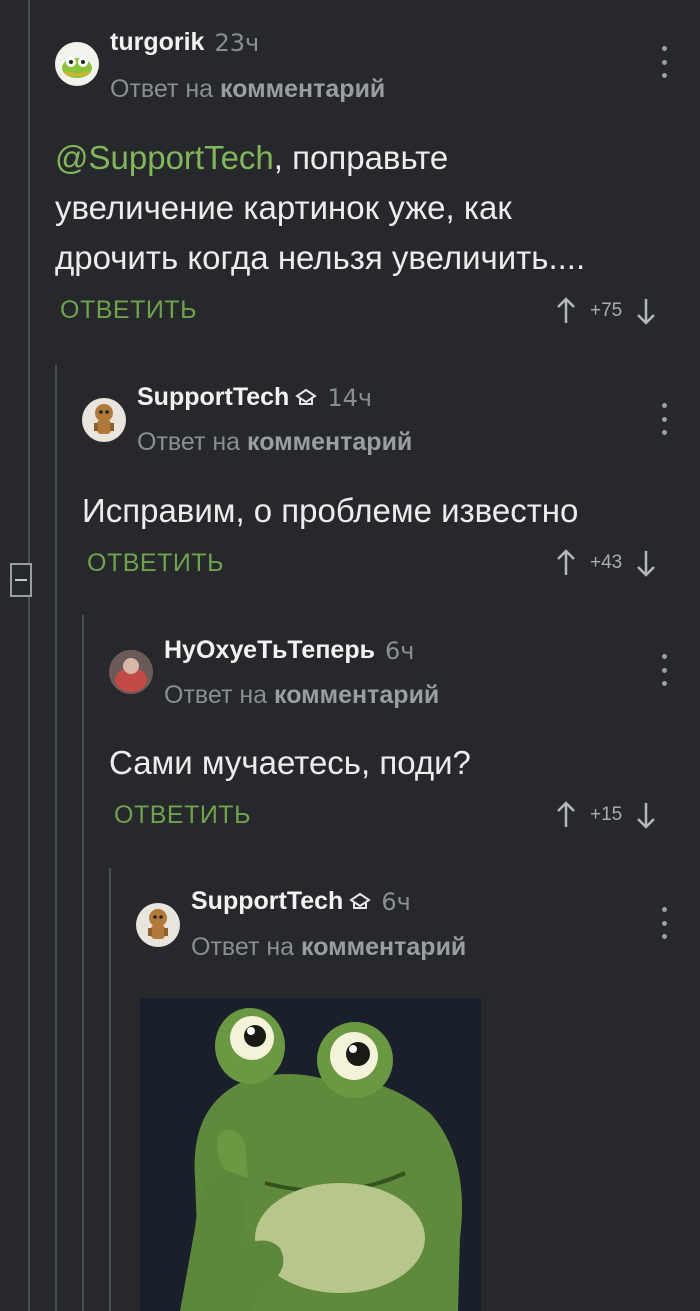 The width and height of the screenshot is (700, 1311). Describe the element at coordinates (237, 42) in the screenshot. I see `comment-time: 23ч` at that location.